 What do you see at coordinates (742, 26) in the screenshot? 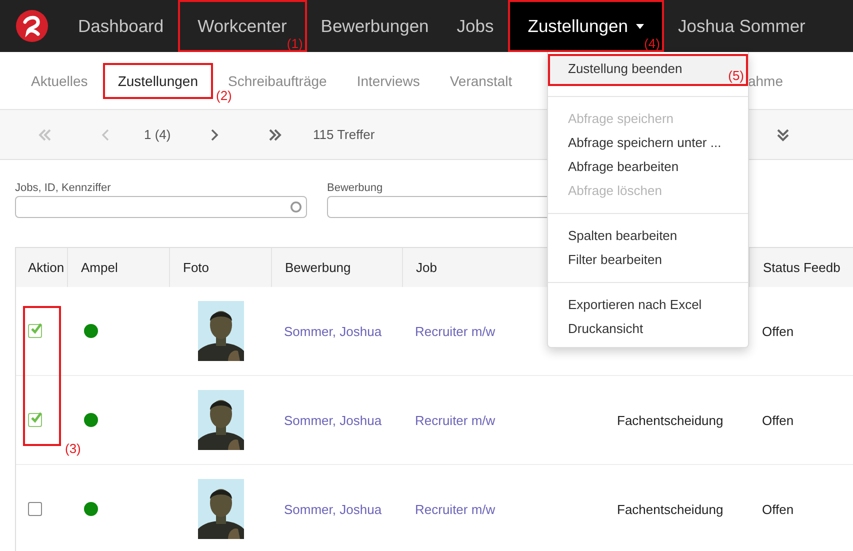
I see `nav-item: Joshua Sommer` at bounding box center [742, 26].